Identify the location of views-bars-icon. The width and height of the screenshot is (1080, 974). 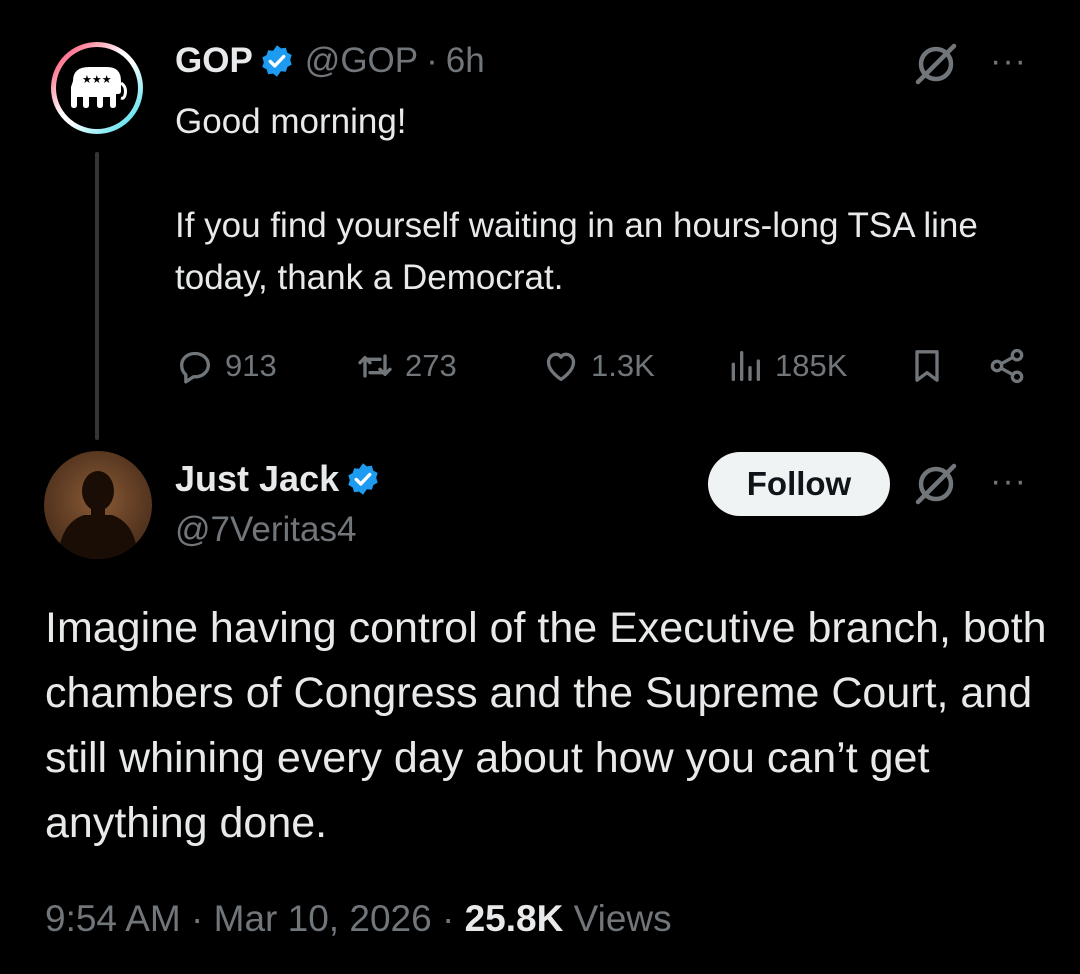
(745, 366).